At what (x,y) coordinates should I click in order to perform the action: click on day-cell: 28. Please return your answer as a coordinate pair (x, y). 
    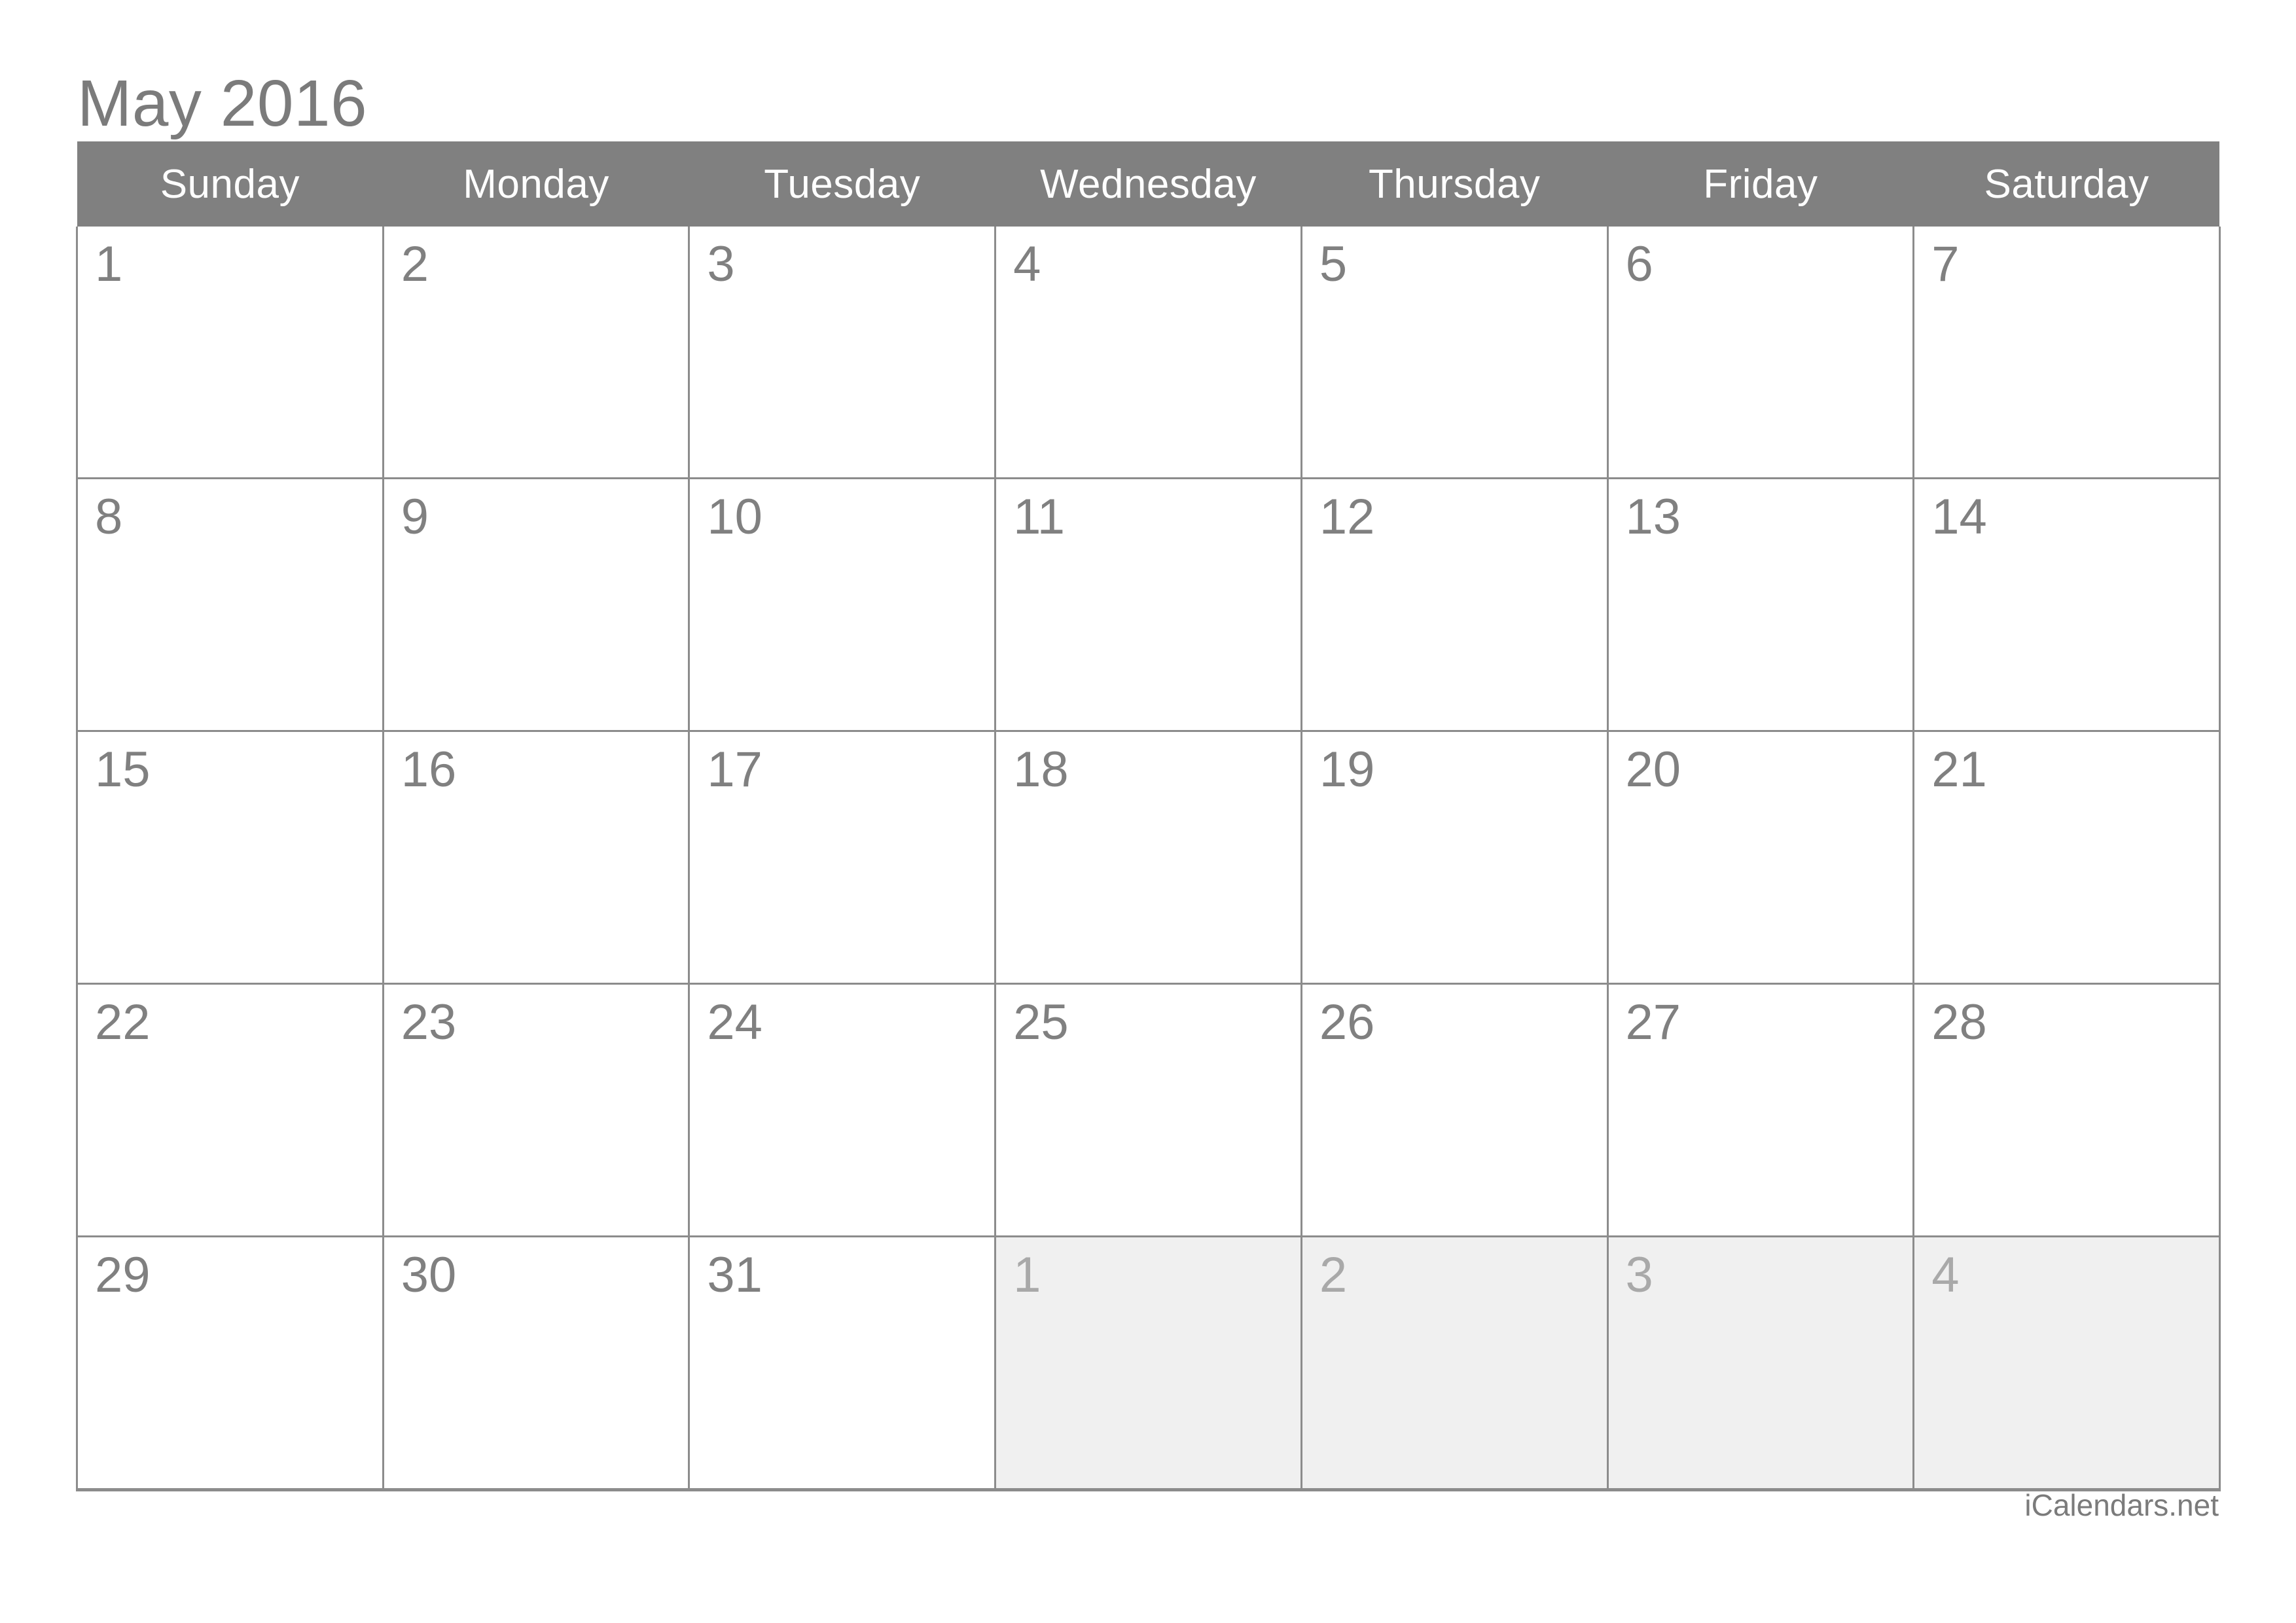
    Looking at the image, I should click on (2066, 1110).